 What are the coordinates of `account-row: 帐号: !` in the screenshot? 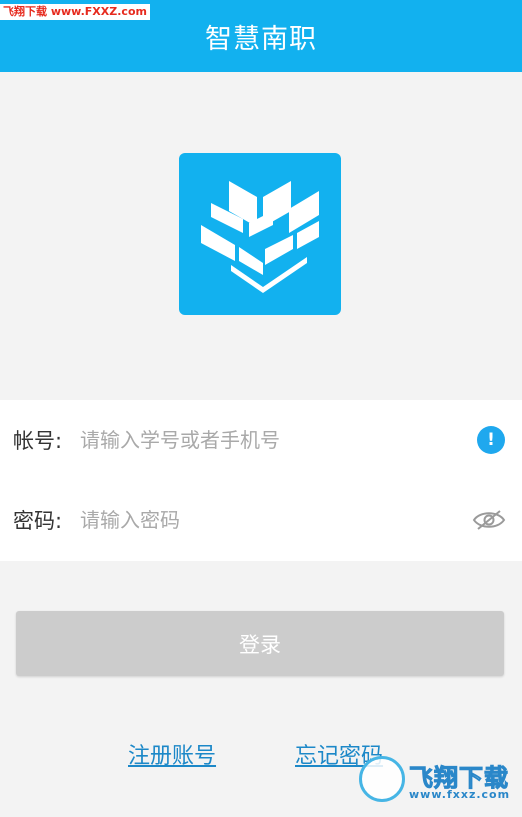 It's located at (261, 440).